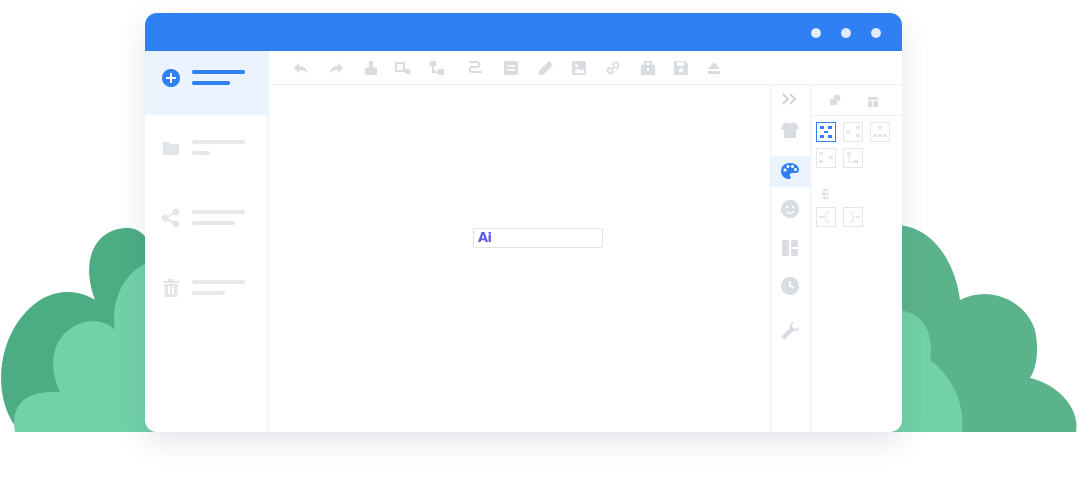 The image size is (1078, 477). I want to click on sidebar-item-new, so click(206, 83).